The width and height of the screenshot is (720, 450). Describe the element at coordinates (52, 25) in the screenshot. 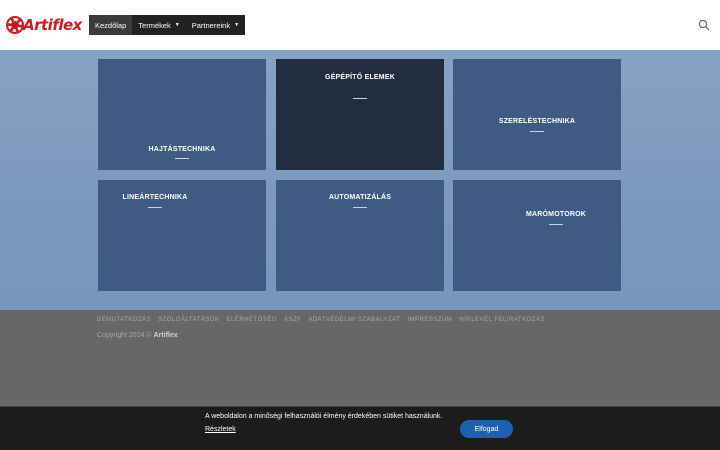

I see `logo-text: Artiflex` at that location.